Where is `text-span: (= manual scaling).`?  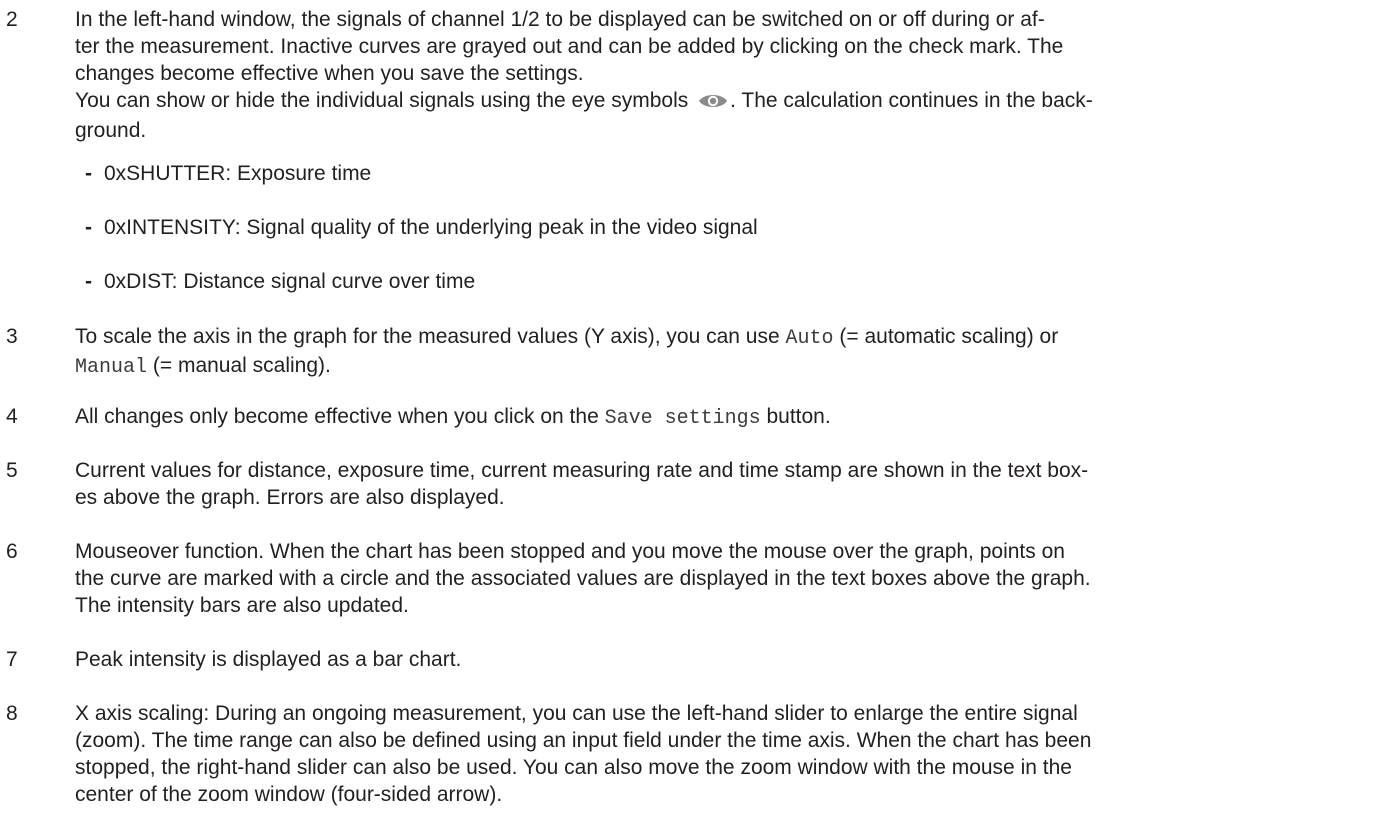 text-span: (= manual scaling). is located at coordinates (241, 365).